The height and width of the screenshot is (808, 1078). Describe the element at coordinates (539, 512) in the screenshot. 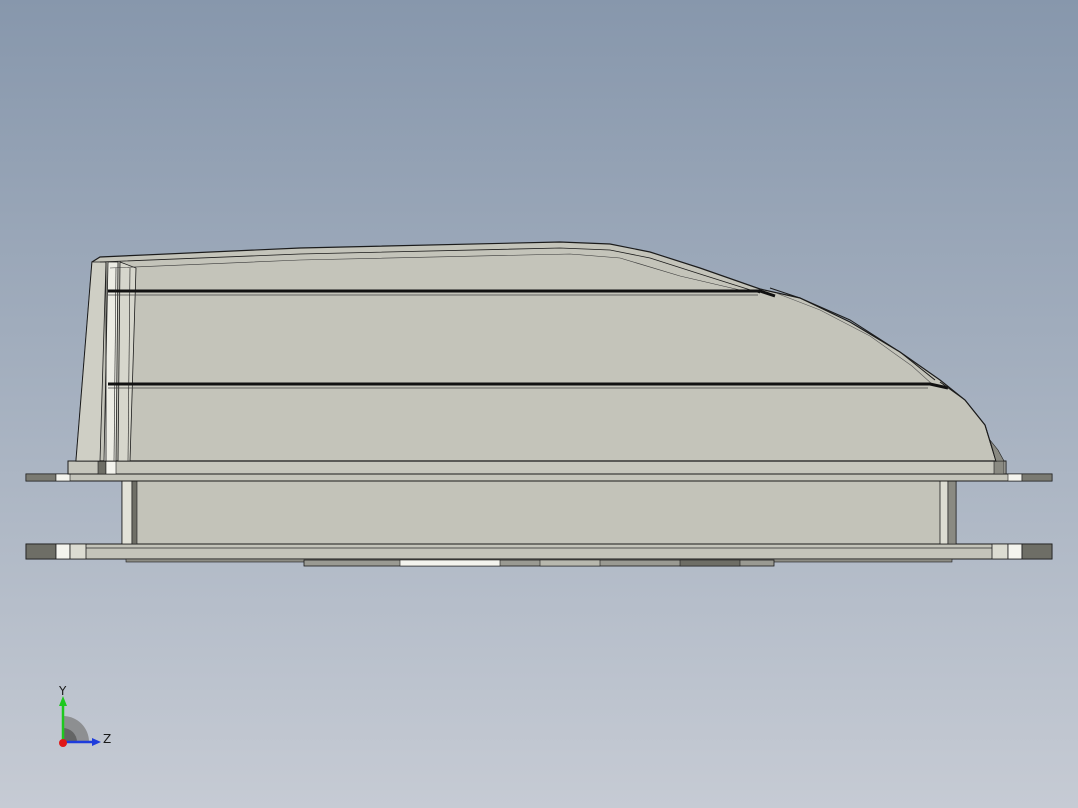

I see `lower-housing` at that location.